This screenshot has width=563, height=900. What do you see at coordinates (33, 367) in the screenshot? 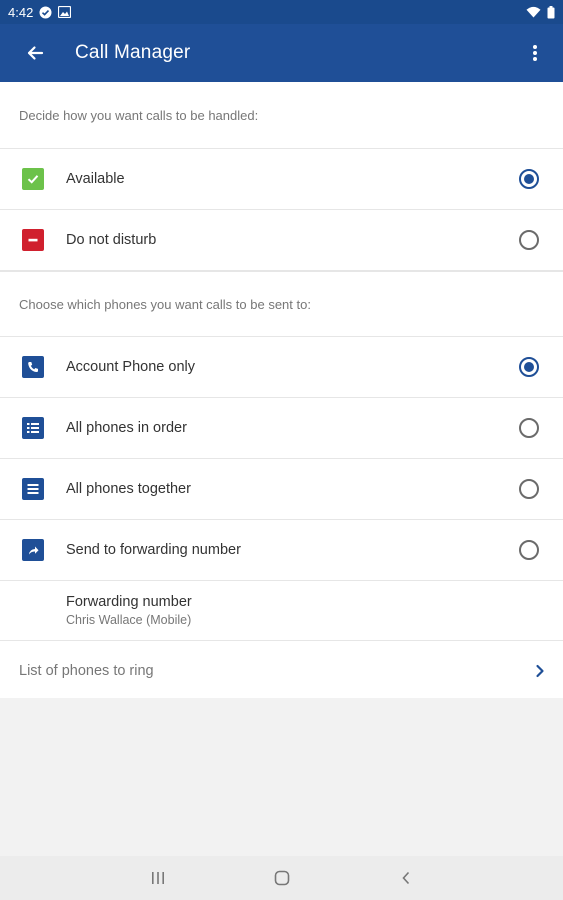
I see `phone-icon` at bounding box center [33, 367].